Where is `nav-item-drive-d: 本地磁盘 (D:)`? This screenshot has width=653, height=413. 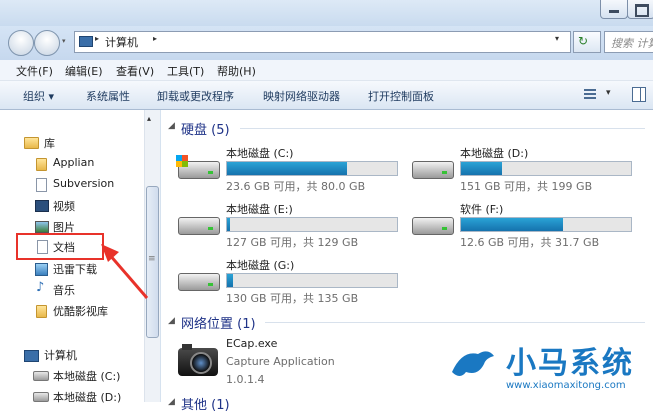
nav-item-drive-d: 本地磁盘 (D:) is located at coordinates (87, 397).